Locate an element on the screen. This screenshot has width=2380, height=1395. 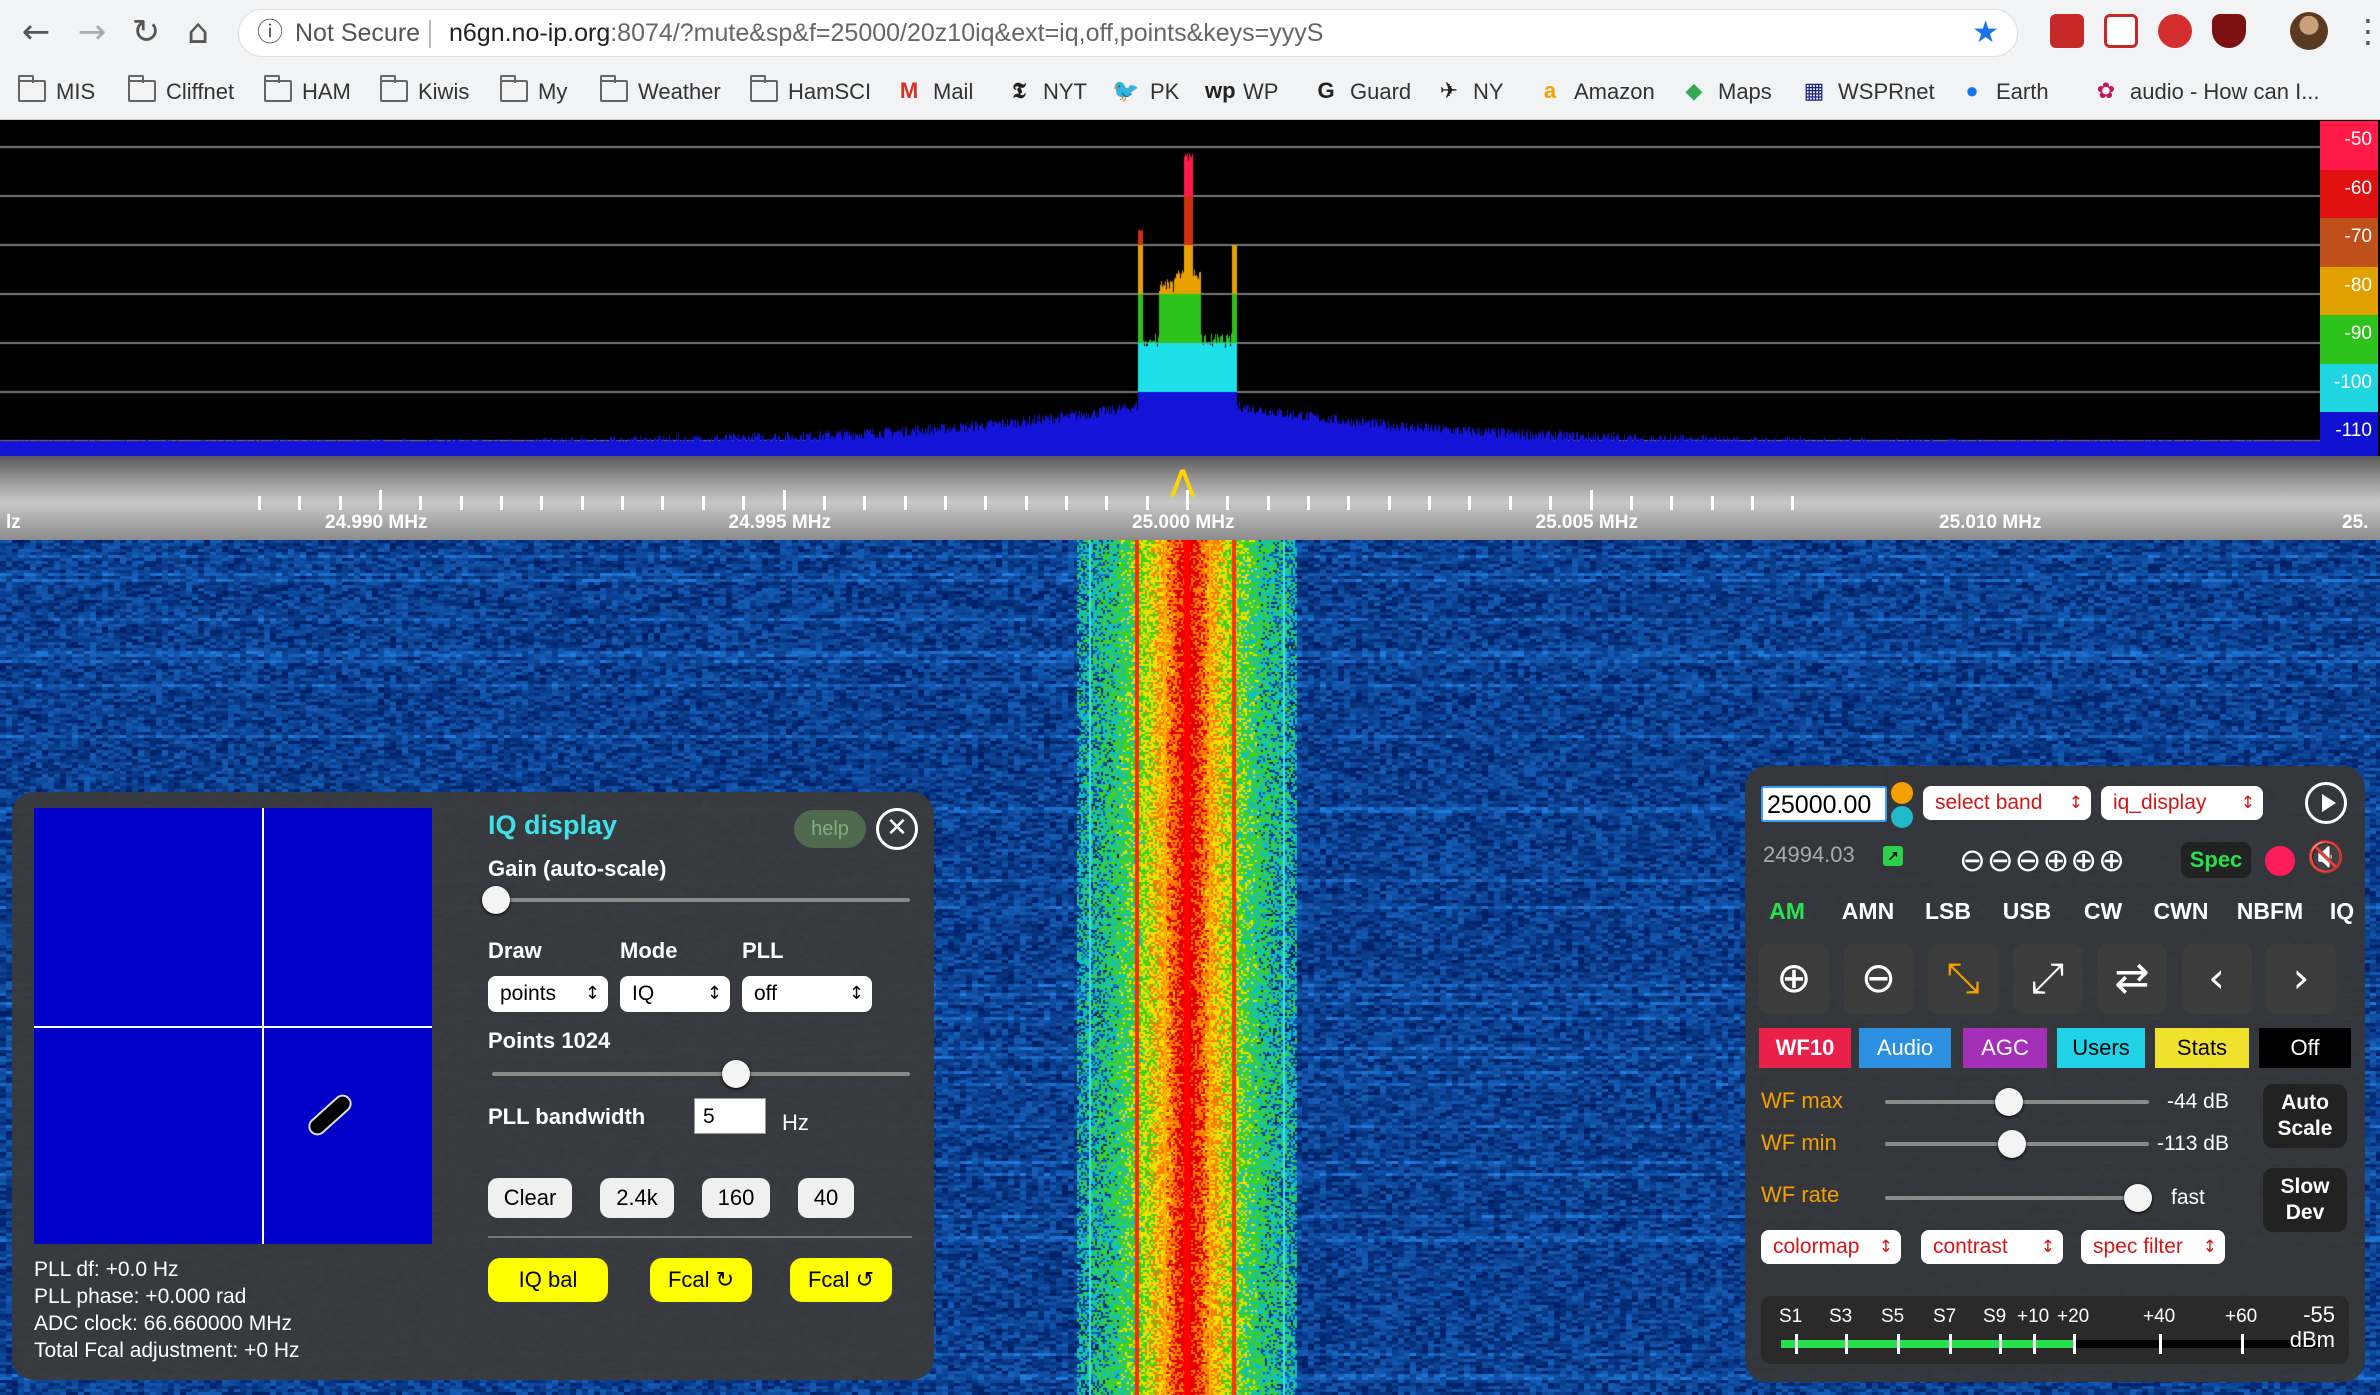
clear-button: Clear is located at coordinates (530, 1198).